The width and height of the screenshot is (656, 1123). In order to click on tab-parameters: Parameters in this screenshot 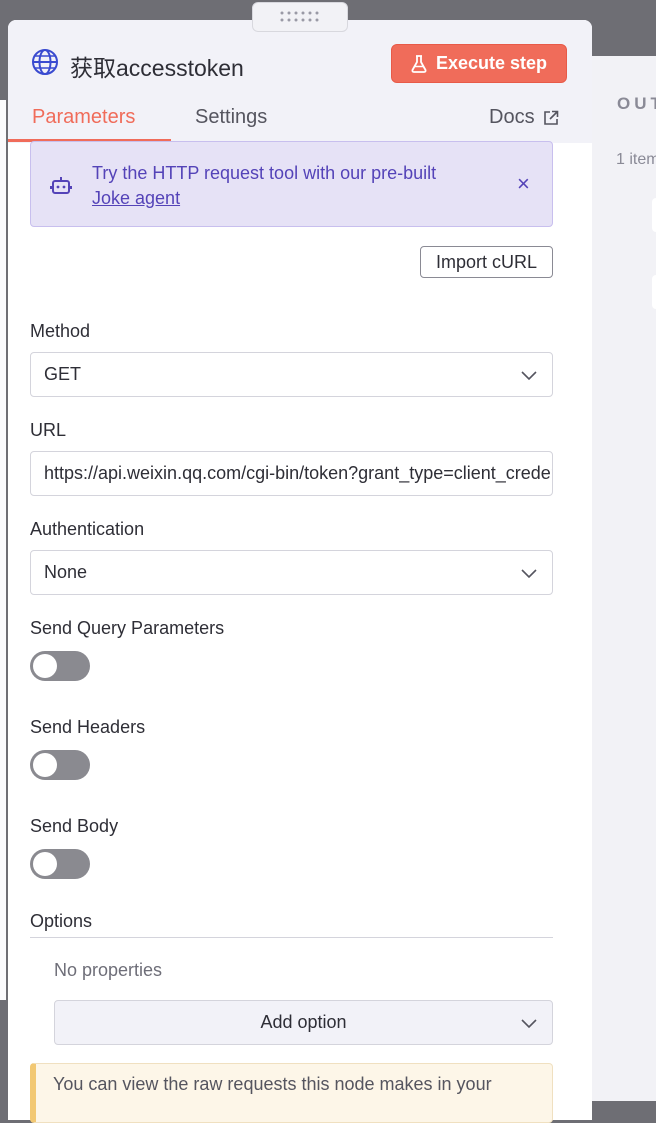, I will do `click(83, 117)`.